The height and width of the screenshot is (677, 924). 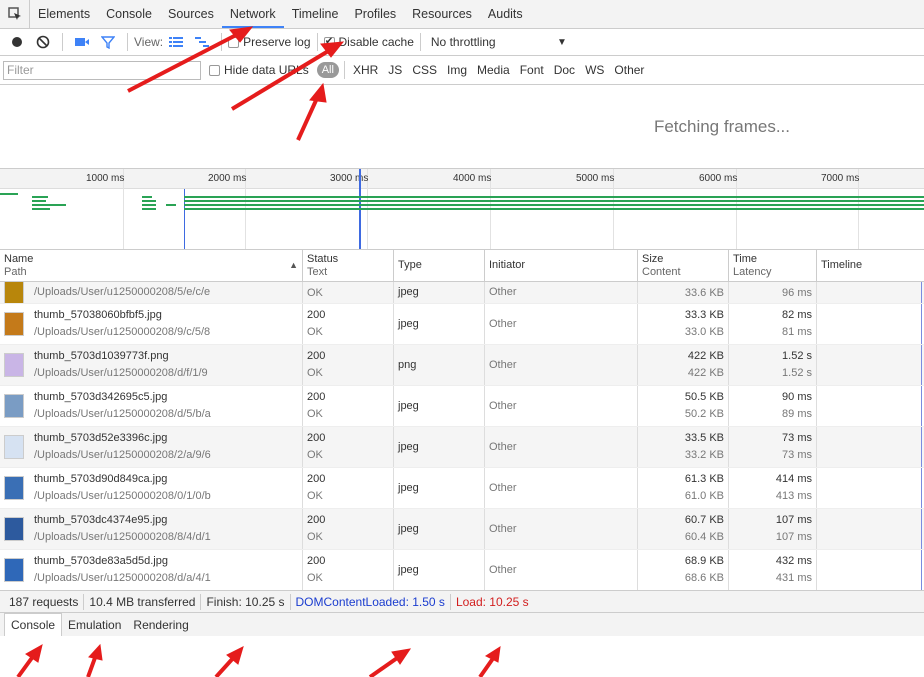 I want to click on cell-size: 60.7 KB 60.4 KB, so click(x=683, y=529).